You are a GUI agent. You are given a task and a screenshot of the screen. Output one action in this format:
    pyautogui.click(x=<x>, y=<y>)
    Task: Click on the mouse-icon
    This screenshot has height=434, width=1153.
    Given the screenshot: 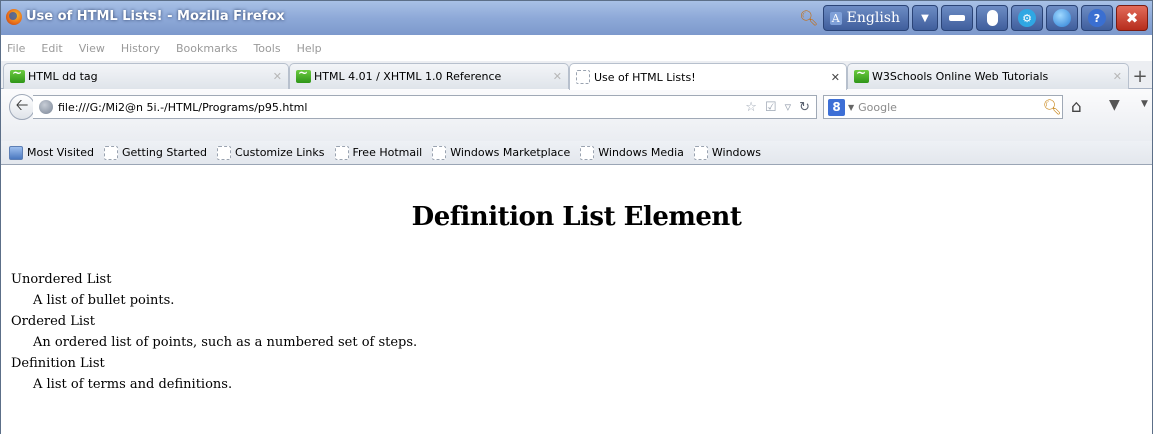 What is the action you would take?
    pyautogui.click(x=992, y=18)
    